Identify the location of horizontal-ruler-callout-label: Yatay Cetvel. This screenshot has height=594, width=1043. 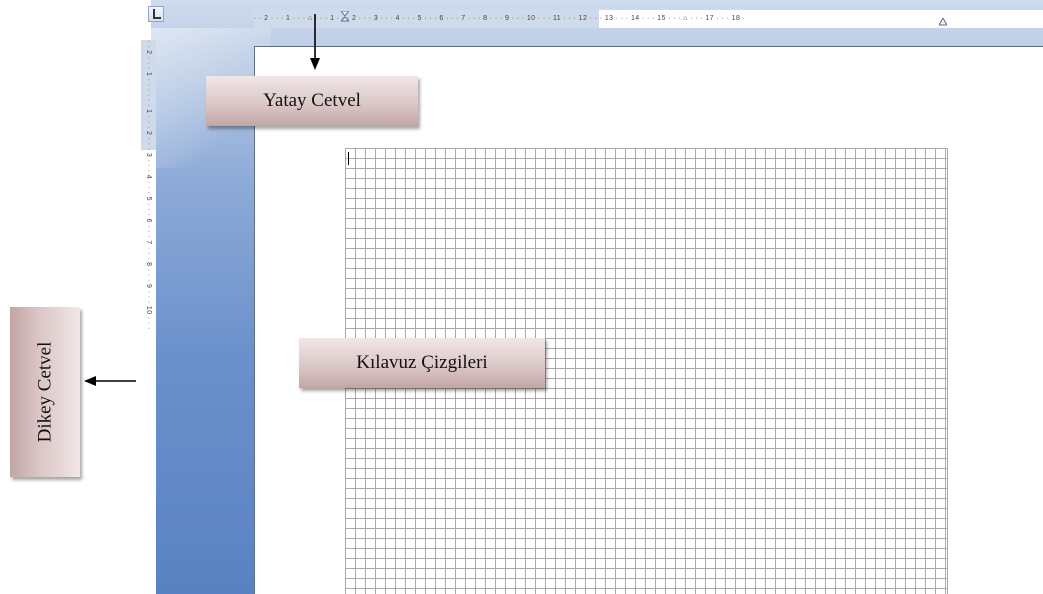
(312, 100).